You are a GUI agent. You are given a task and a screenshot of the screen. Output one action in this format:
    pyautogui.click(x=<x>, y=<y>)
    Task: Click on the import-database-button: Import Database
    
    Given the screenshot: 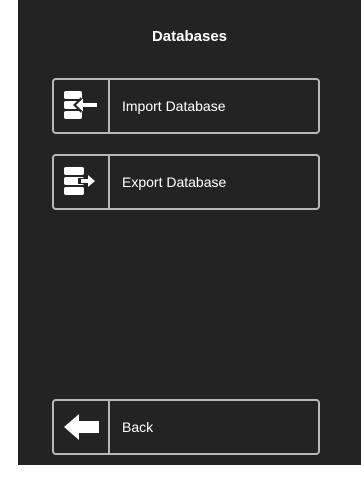 What is the action you would take?
    pyautogui.click(x=186, y=106)
    